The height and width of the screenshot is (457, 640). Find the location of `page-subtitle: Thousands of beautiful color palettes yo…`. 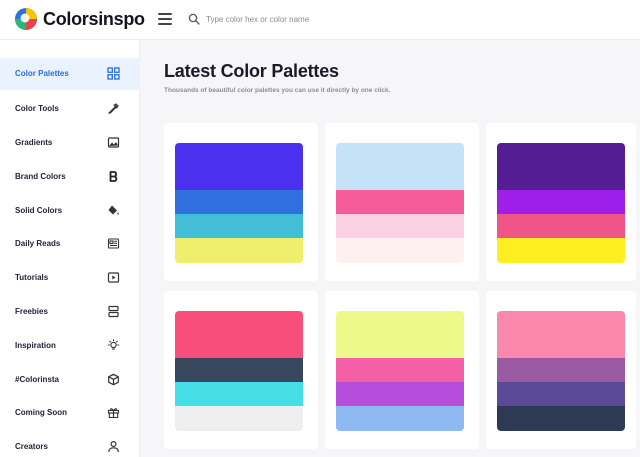

page-subtitle: Thousands of beautiful color palettes yo… is located at coordinates (277, 90).